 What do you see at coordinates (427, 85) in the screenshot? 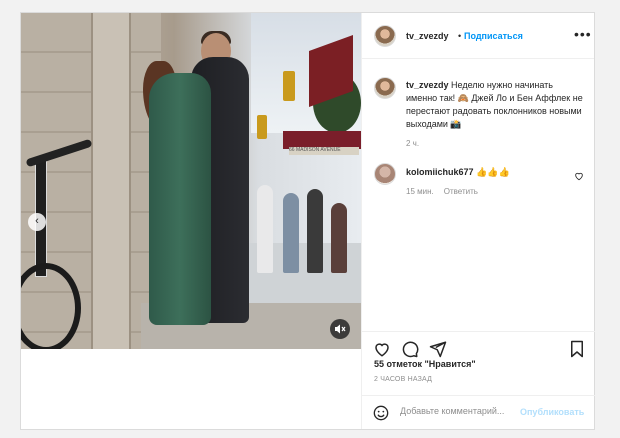
I see `caption-username: tv_zvezdy` at bounding box center [427, 85].